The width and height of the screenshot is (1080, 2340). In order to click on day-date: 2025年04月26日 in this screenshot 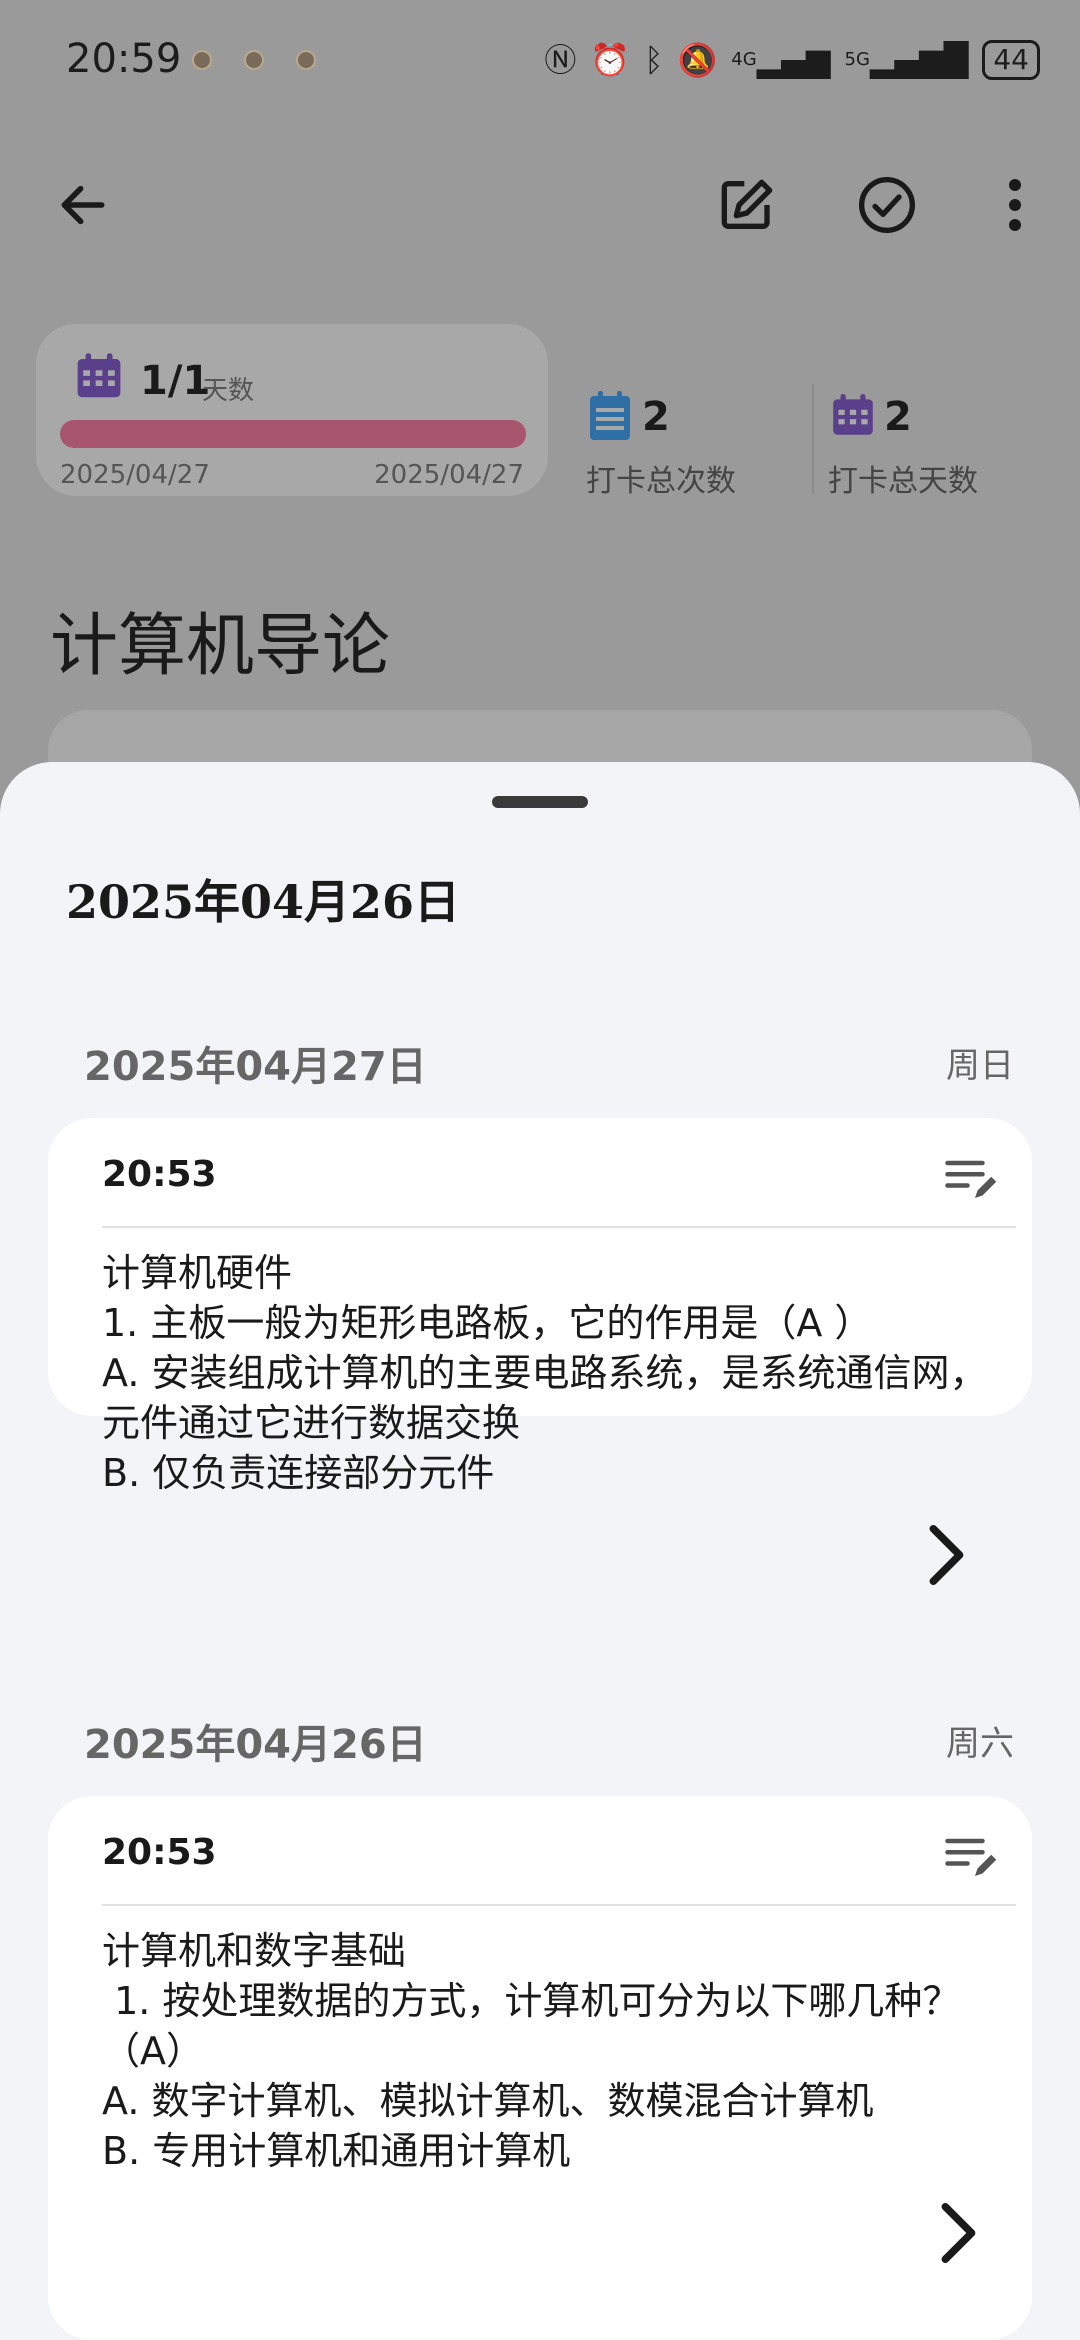, I will do `click(255, 1745)`.